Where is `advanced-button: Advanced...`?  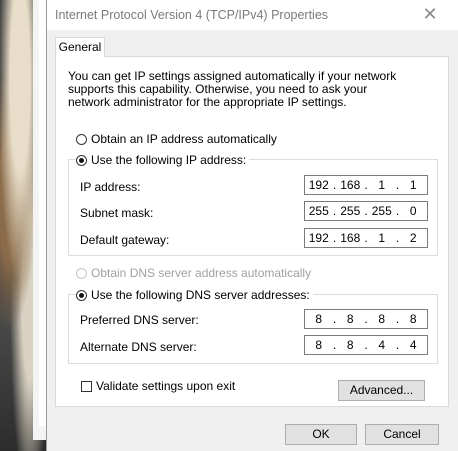
advanced-button: Advanced... is located at coordinates (381, 390).